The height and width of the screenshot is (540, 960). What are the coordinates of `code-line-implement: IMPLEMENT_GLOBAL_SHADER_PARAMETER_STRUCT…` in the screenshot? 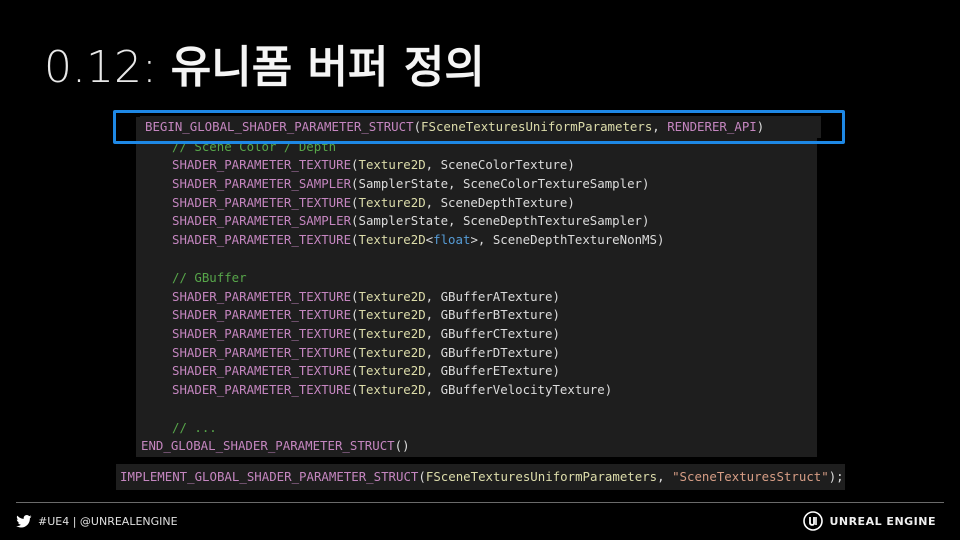 It's located at (482, 476).